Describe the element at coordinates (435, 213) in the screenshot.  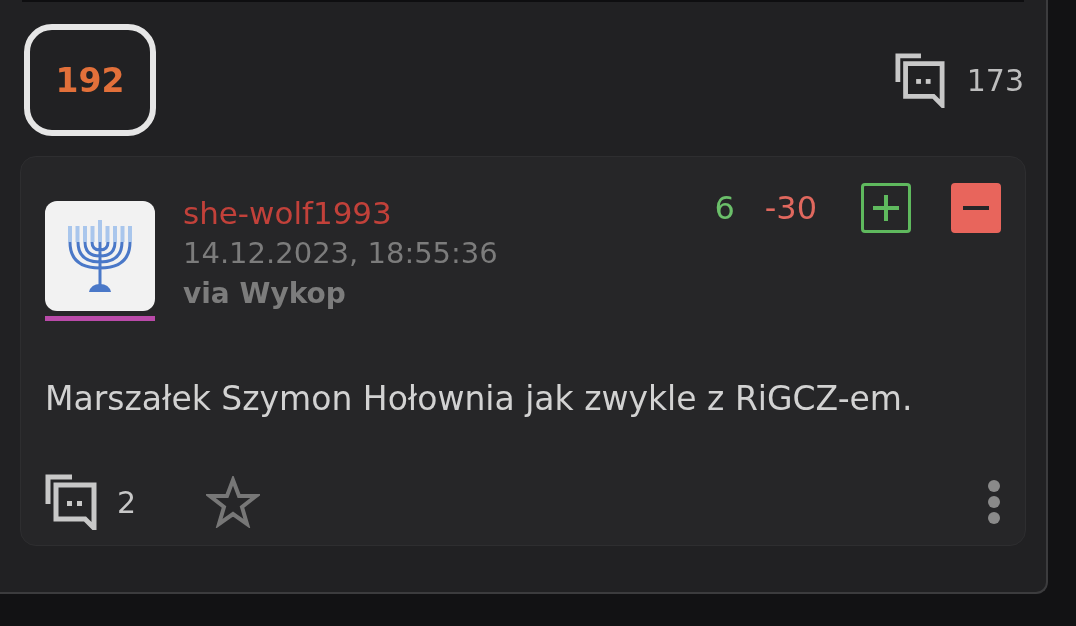
I see `author-name: she-wolf1993` at that location.